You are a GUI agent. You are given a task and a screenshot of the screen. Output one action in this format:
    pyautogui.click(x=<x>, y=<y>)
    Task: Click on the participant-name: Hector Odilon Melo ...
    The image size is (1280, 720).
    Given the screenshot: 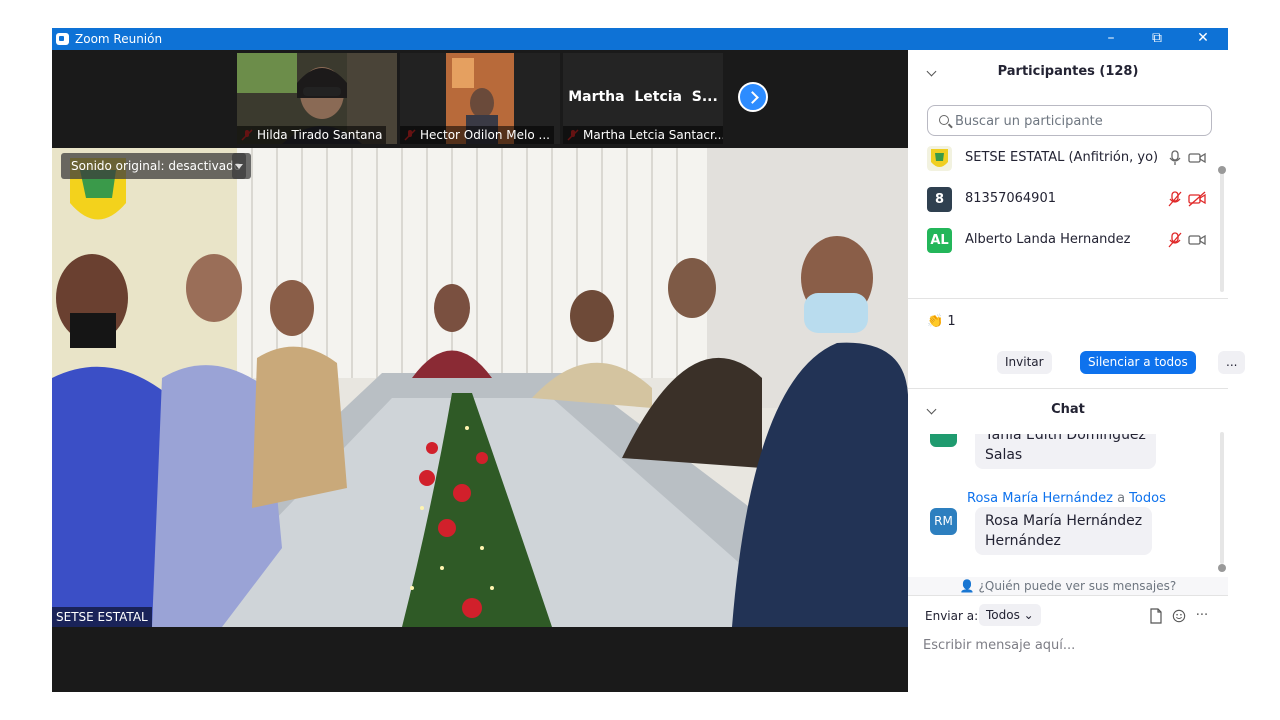 What is the action you would take?
    pyautogui.click(x=477, y=135)
    